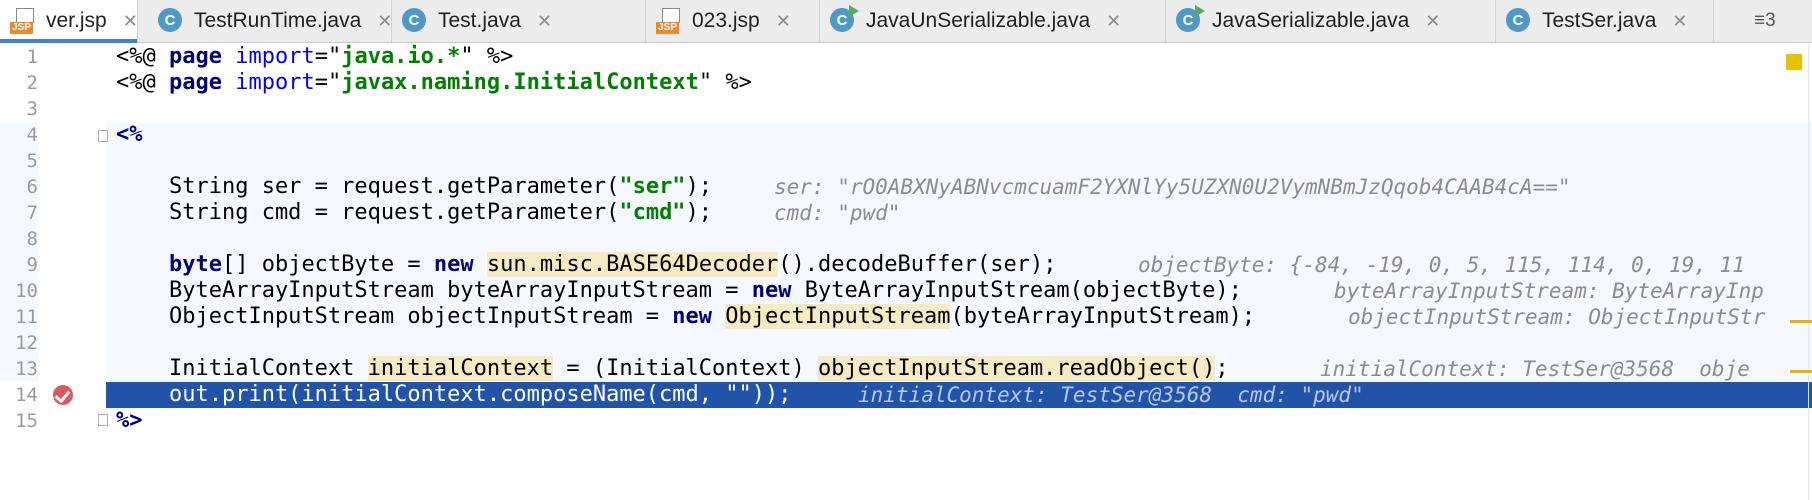  What do you see at coordinates (32, 187) in the screenshot?
I see `line-number: 6` at bounding box center [32, 187].